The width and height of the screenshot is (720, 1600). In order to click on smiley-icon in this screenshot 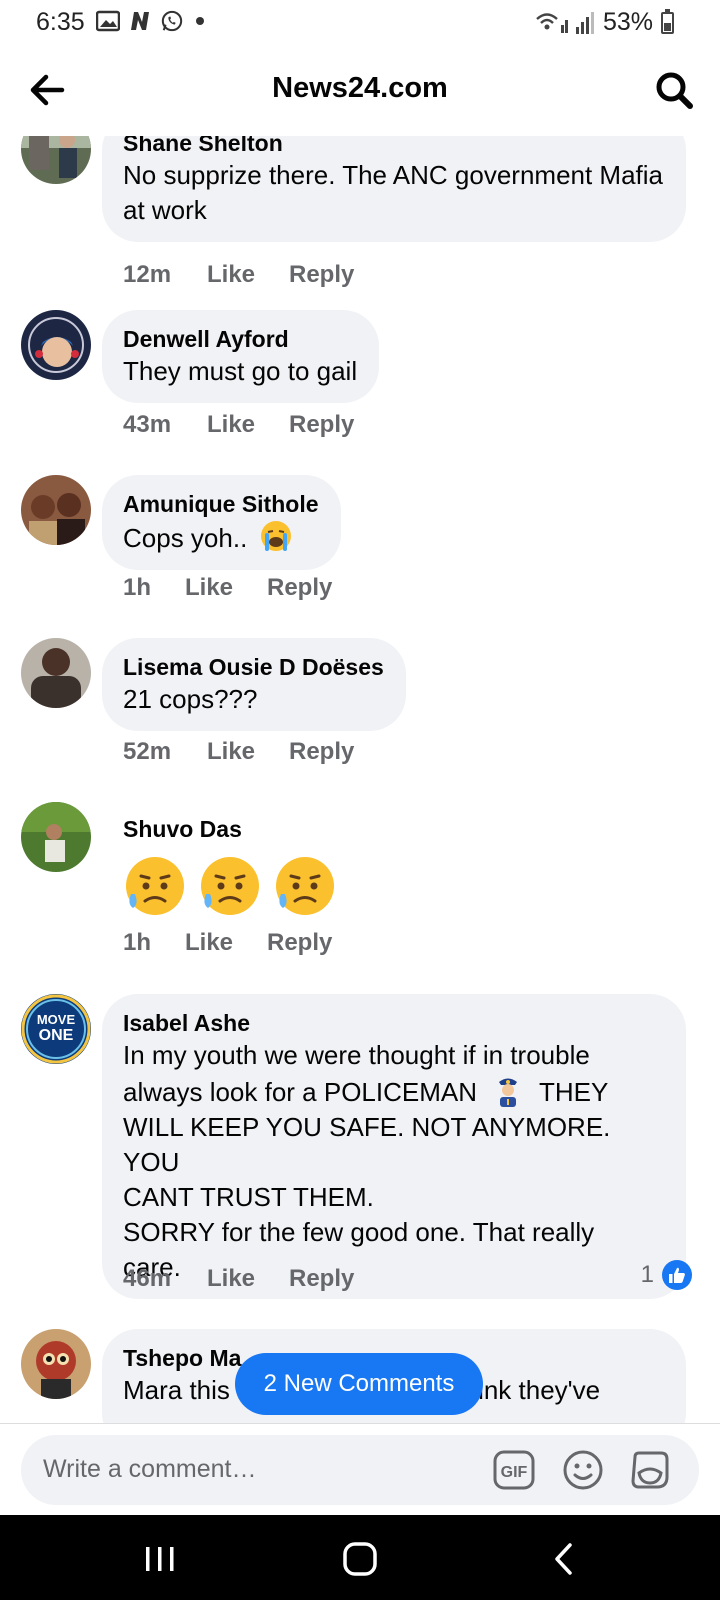, I will do `click(583, 1470)`.